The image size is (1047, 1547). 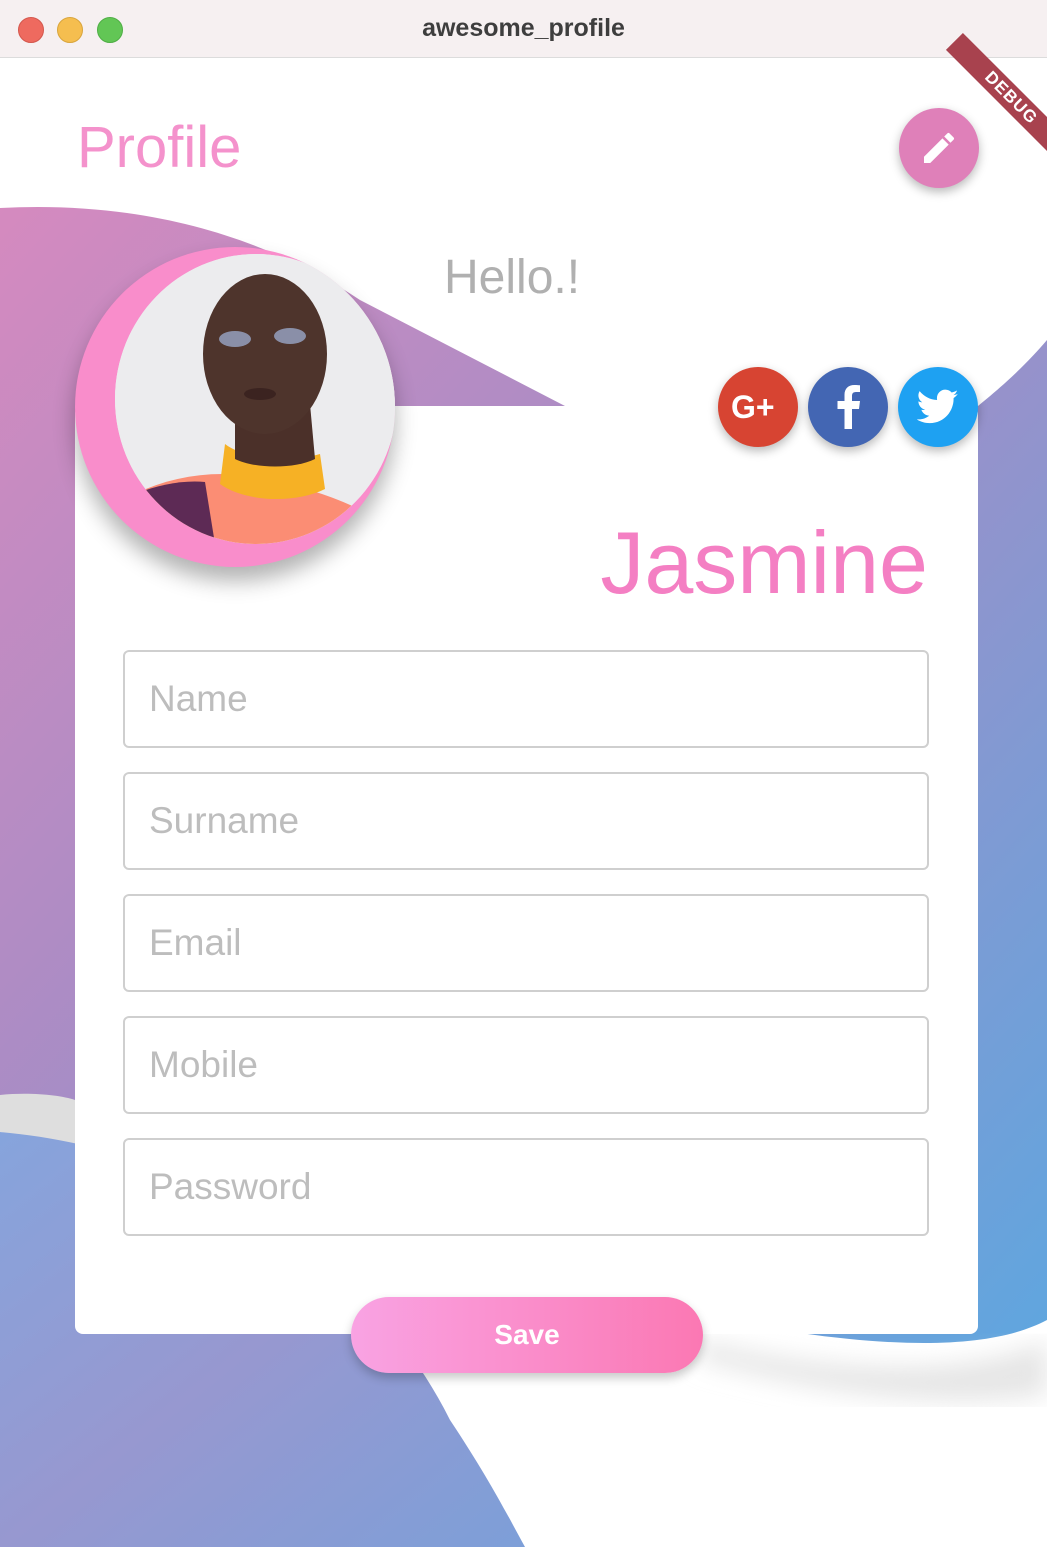 I want to click on page-title: Profile, so click(x=159, y=147).